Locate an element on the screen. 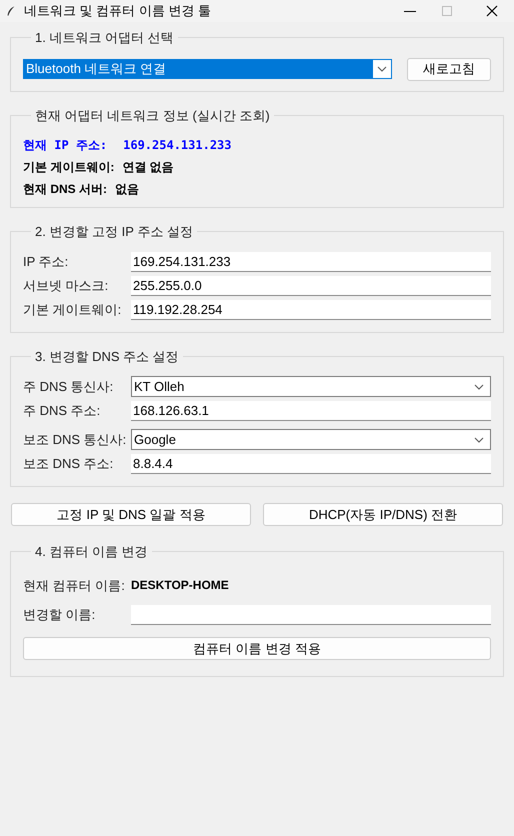 Image resolution: width=514 pixels, height=836 pixels. group-title: 현재 어댑터 네트워크 정보 (실시간 조회) is located at coordinates (152, 115).